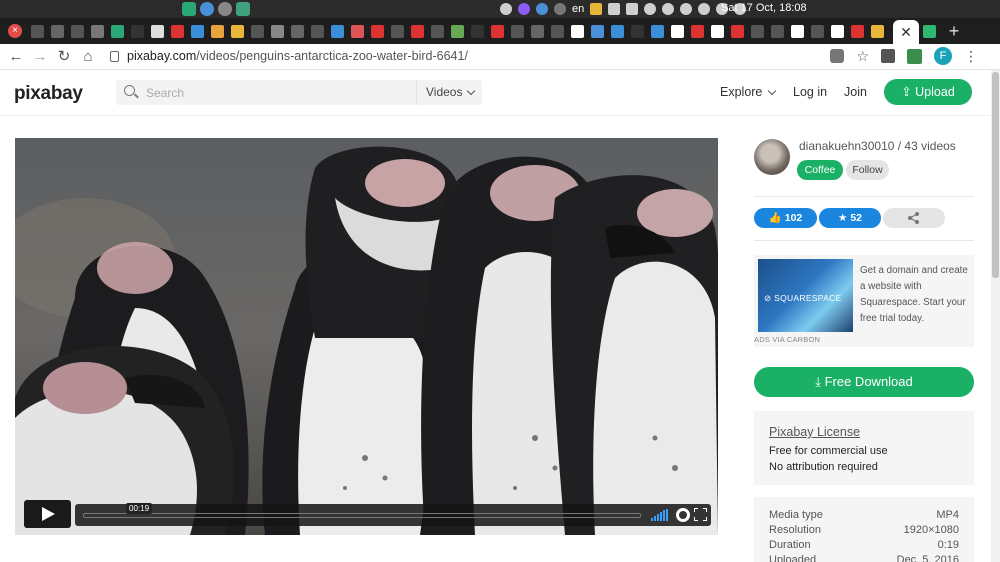  What do you see at coordinates (614, 9) in the screenshot?
I see `clipboard-icon` at bounding box center [614, 9].